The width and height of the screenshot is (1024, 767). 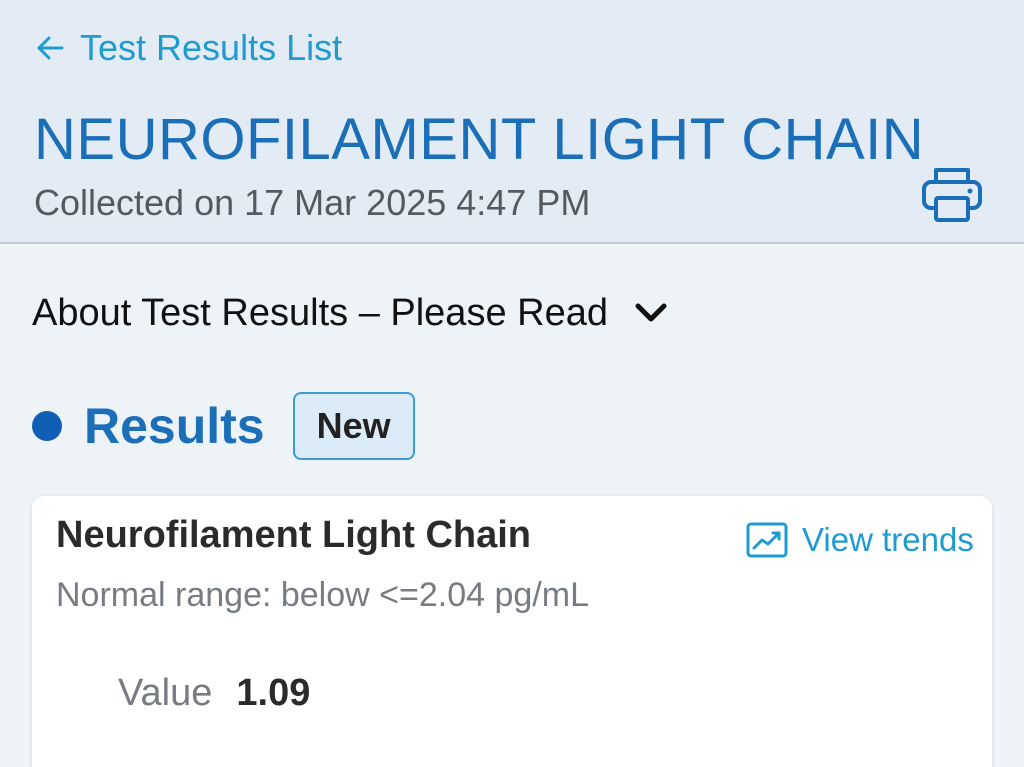 I want to click on result-value-row: Value 1.09, so click(x=214, y=693).